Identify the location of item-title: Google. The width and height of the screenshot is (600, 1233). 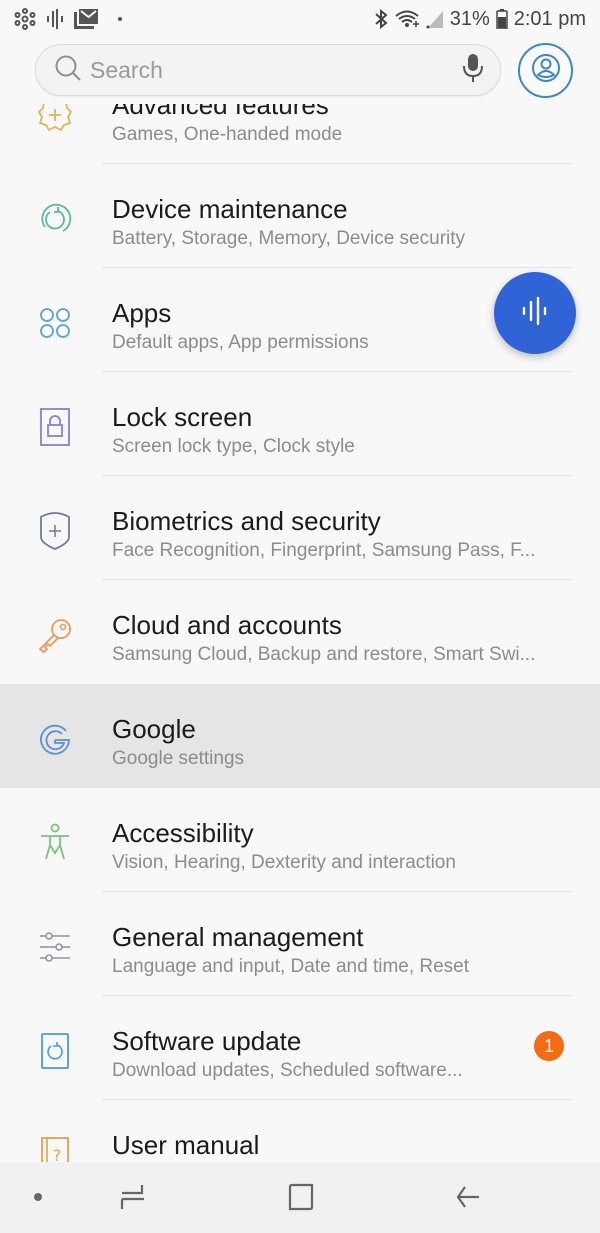
(154, 729).